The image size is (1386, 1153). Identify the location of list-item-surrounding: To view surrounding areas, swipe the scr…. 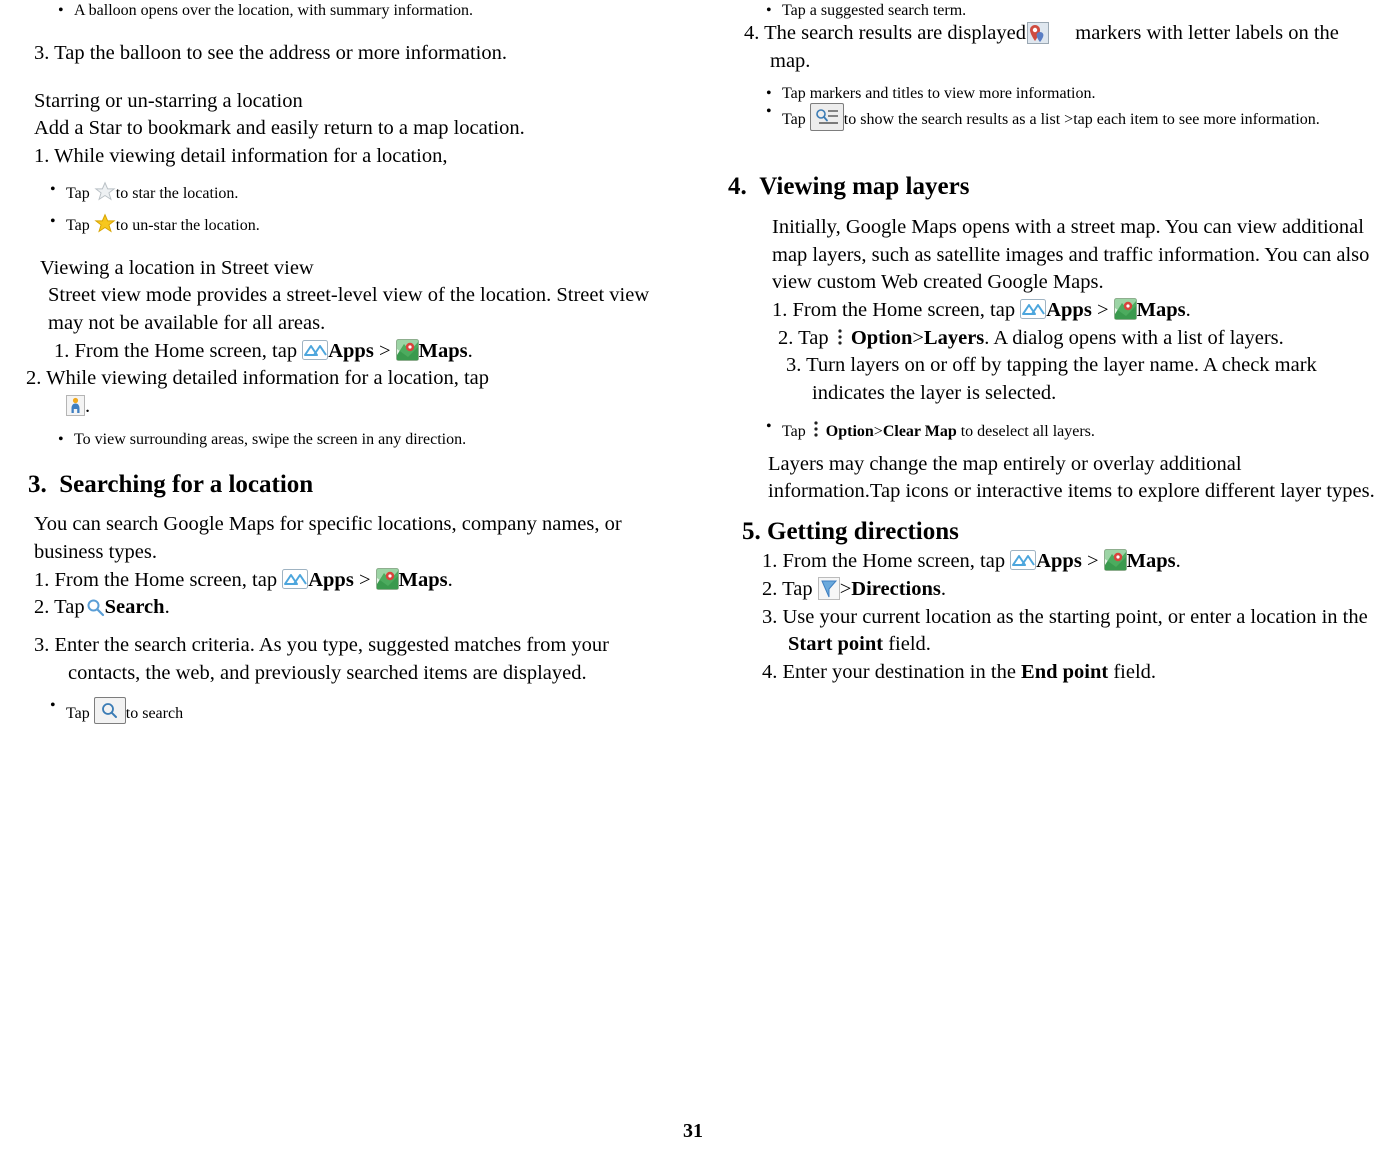
(369, 440).